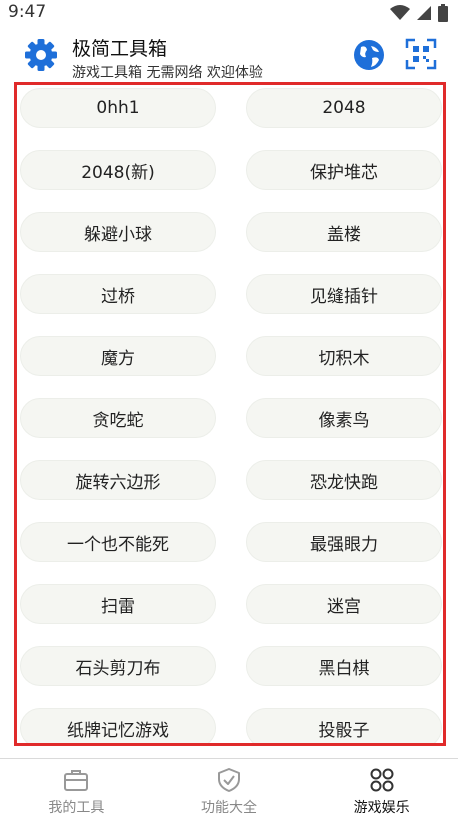  What do you see at coordinates (344, 666) in the screenshot?
I see `game-button: 黑白棋` at bounding box center [344, 666].